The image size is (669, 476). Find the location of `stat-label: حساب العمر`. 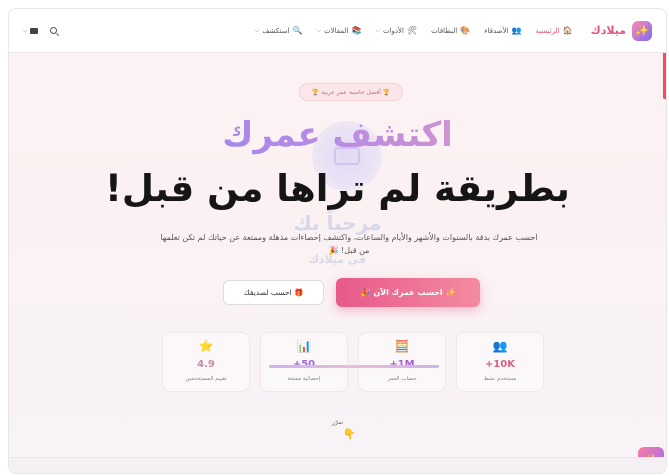

stat-label: حساب العمر is located at coordinates (402, 379).